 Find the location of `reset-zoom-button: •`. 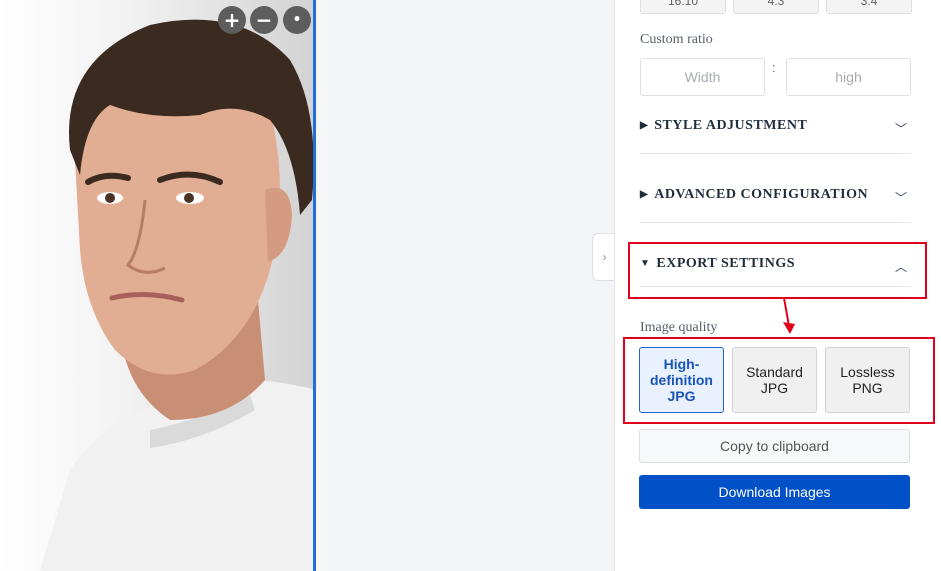

reset-zoom-button: • is located at coordinates (297, 20).